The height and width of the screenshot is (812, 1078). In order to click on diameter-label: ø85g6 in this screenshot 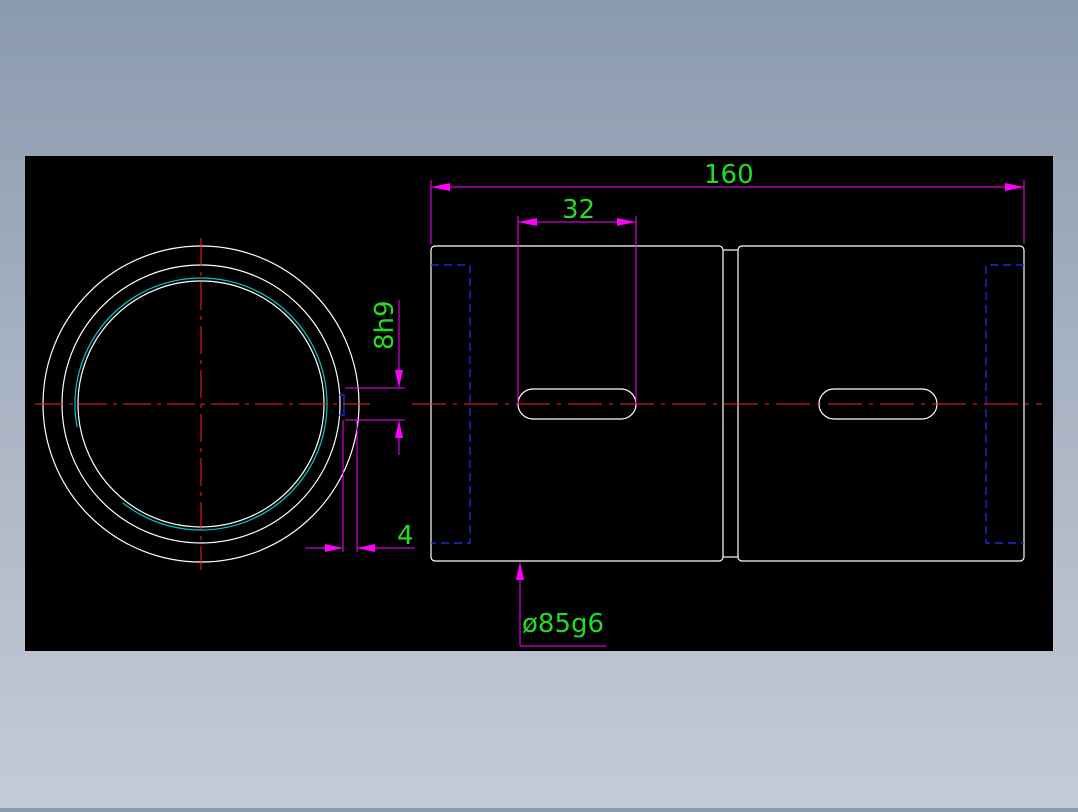, I will do `click(563, 624)`.